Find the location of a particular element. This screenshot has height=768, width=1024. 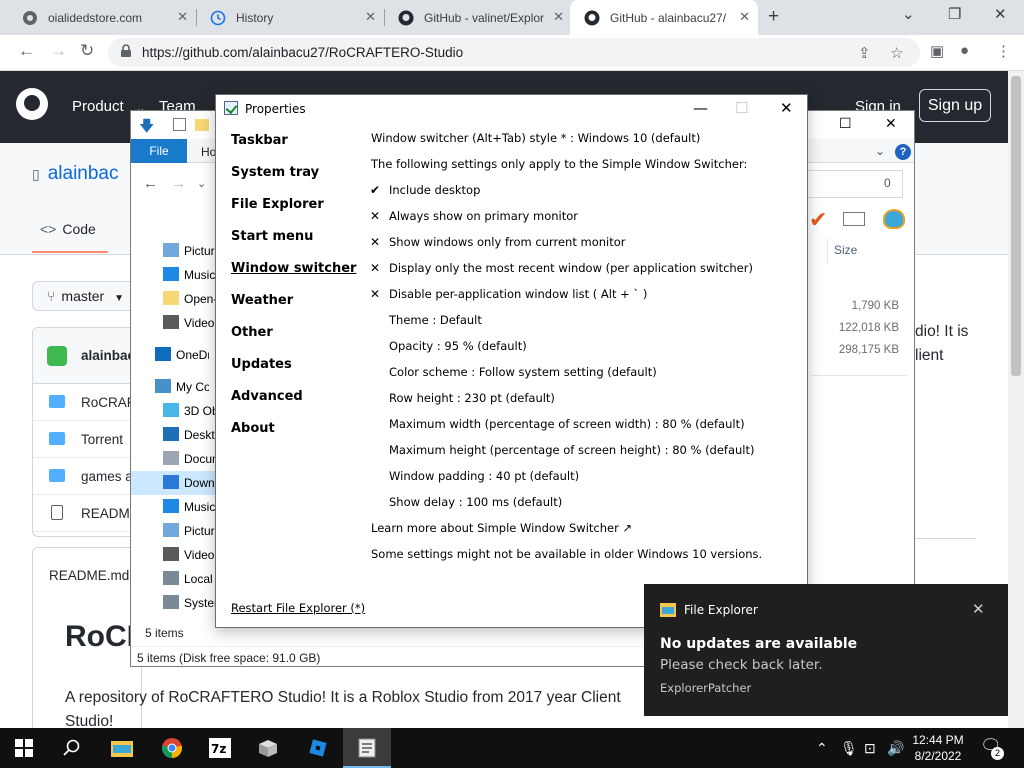

sidebar-item-taskbar: Taskbar is located at coordinates (259, 140).